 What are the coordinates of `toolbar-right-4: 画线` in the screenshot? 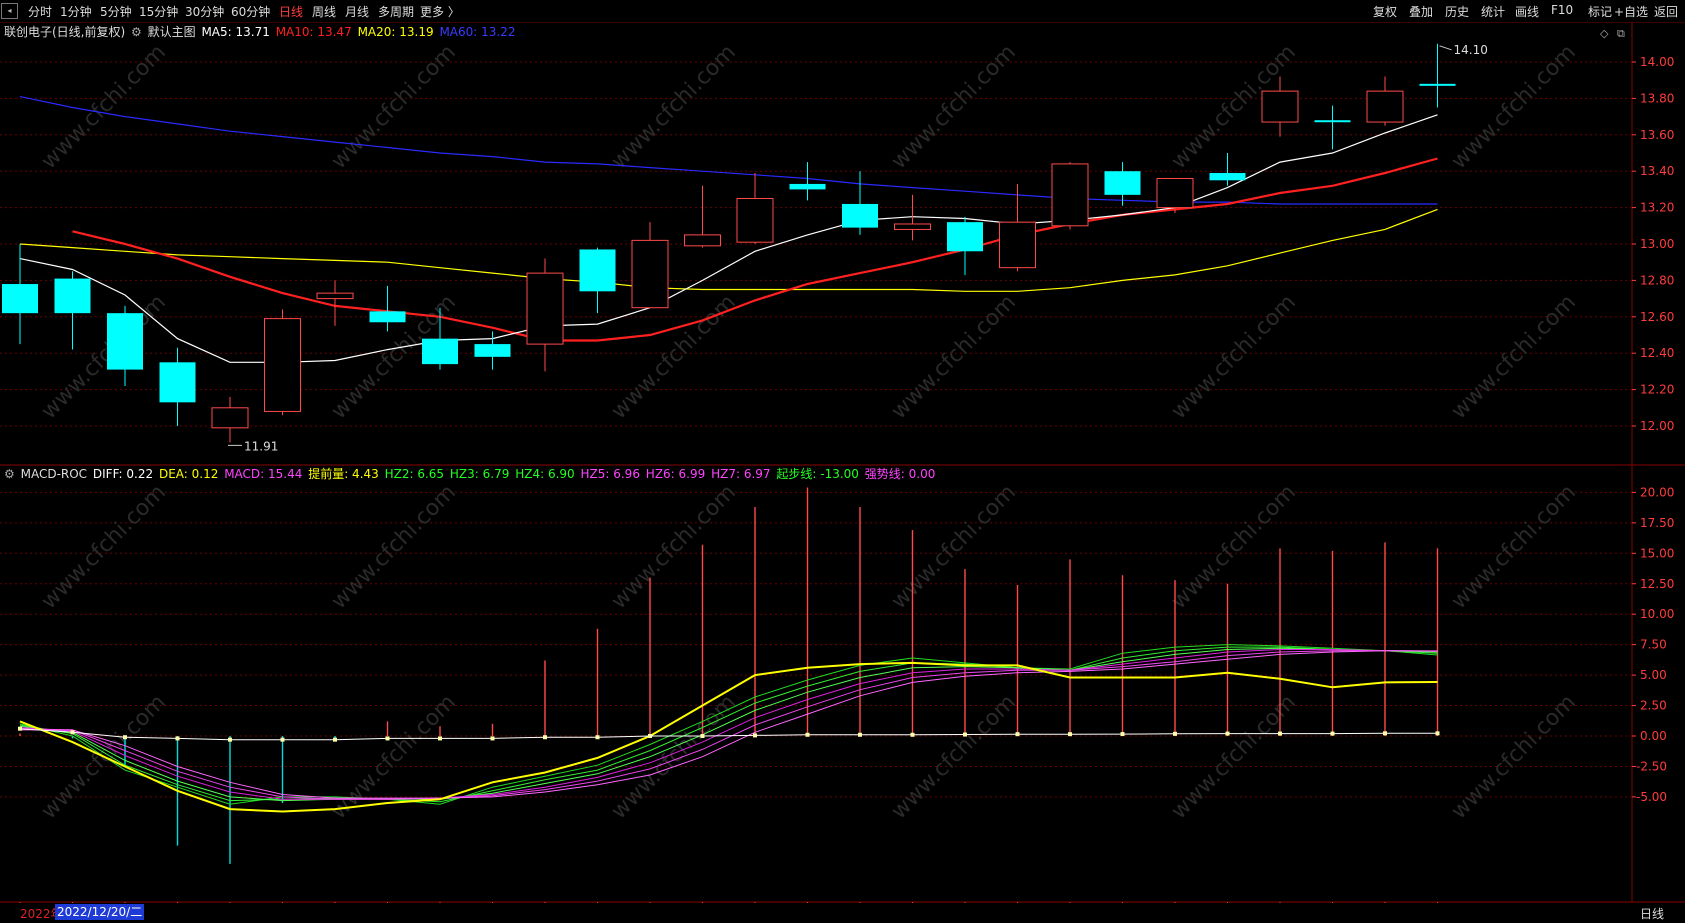 It's located at (1527, 11).